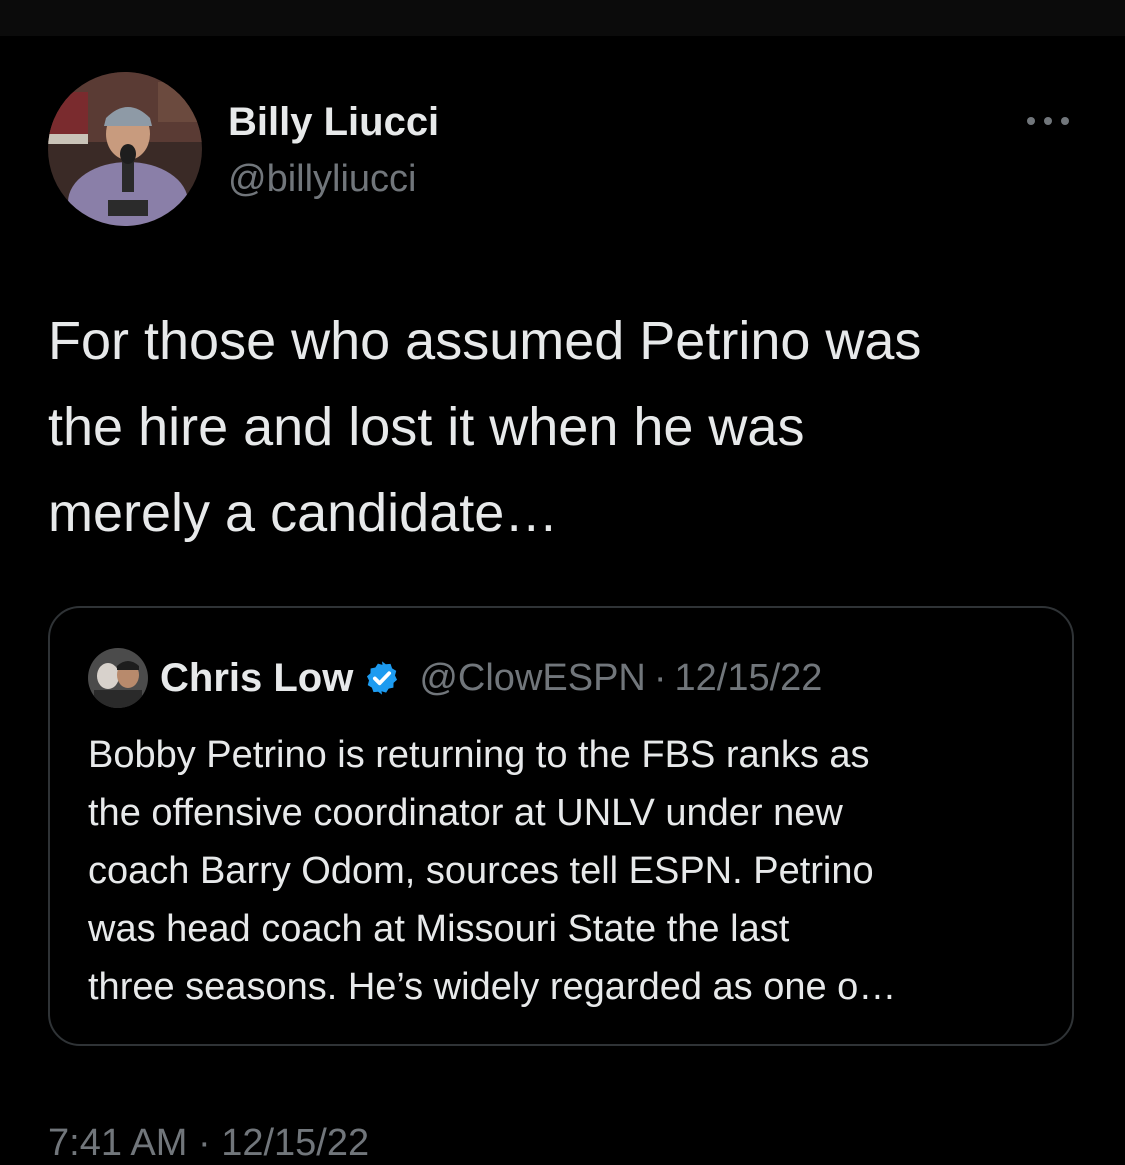  I want to click on quoted-author-avatar, so click(118, 678).